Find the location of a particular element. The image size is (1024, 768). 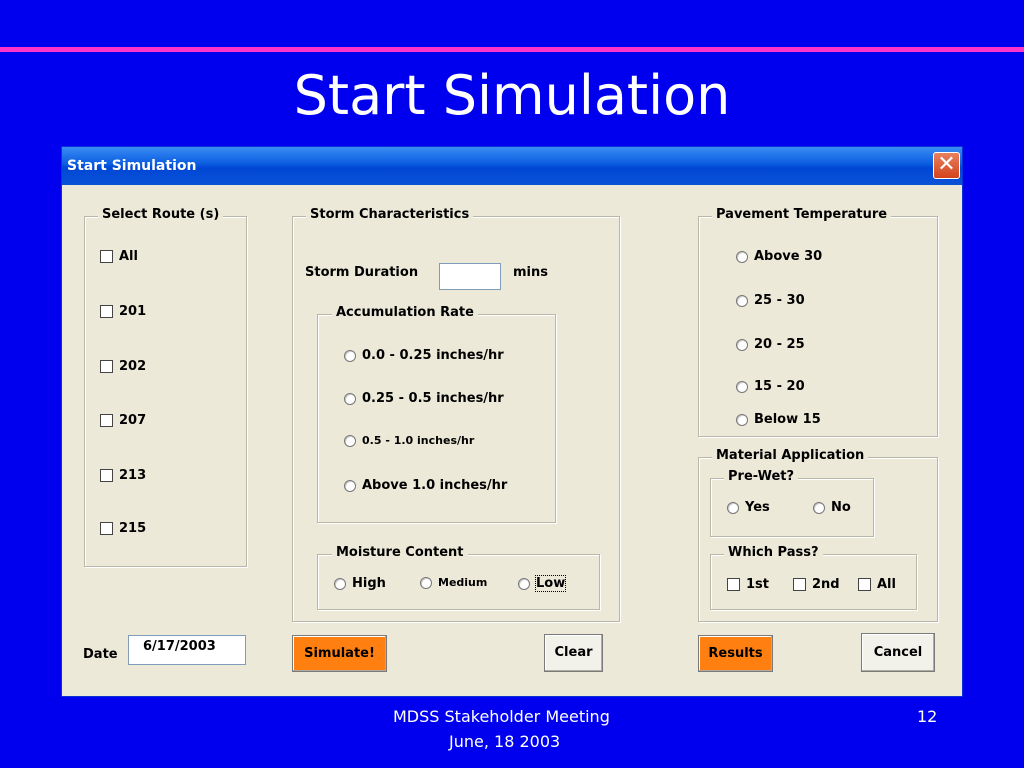

route-group-legend: Select Route (s) is located at coordinates (161, 214).